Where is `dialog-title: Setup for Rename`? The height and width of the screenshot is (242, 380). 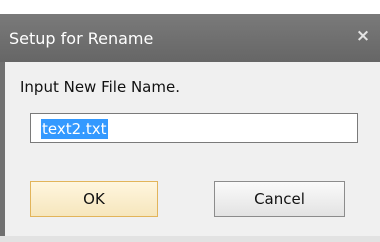 dialog-title: Setup for Rename is located at coordinates (81, 38).